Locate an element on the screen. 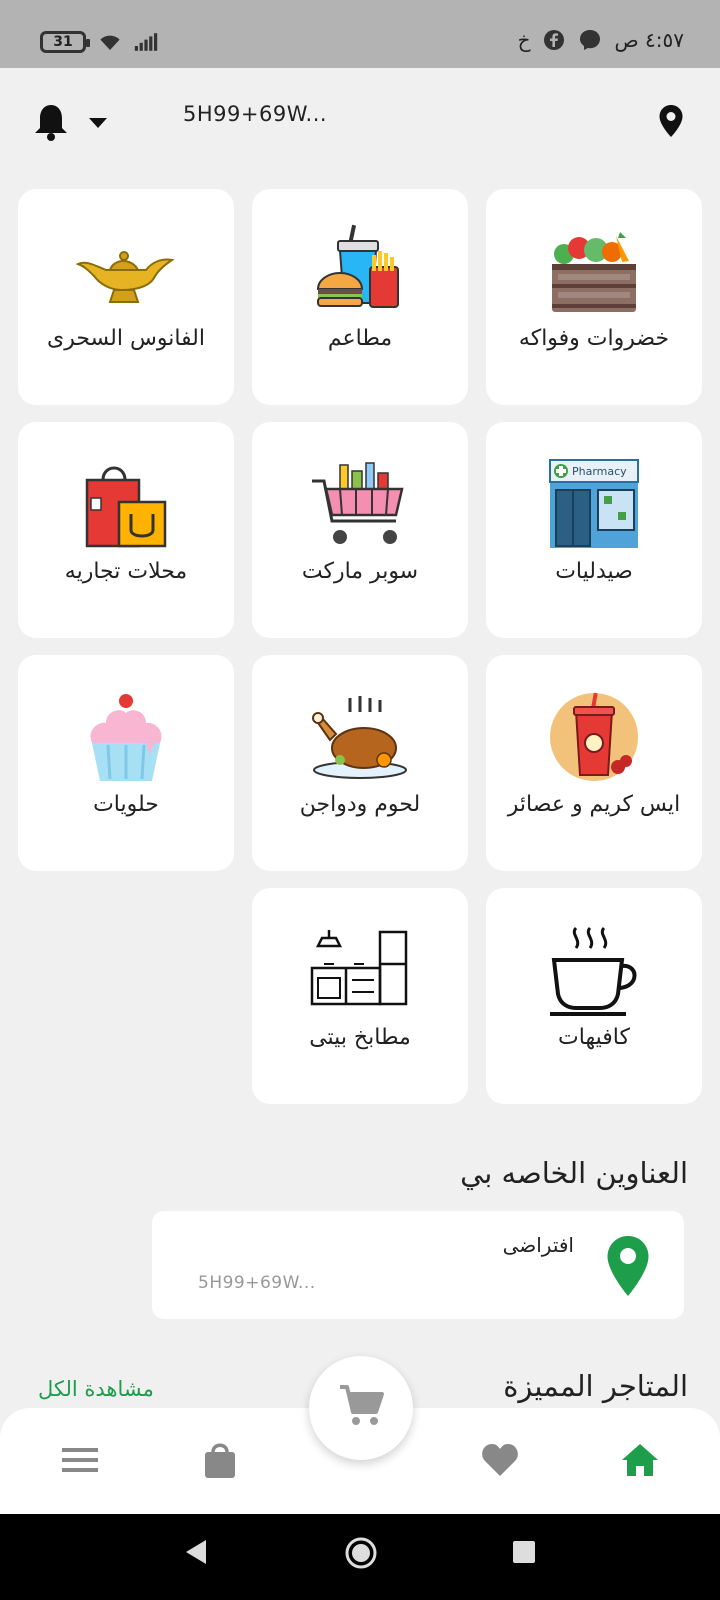 This screenshot has width=720, height=1600. battery-icon: 31 is located at coordinates (65, 42).